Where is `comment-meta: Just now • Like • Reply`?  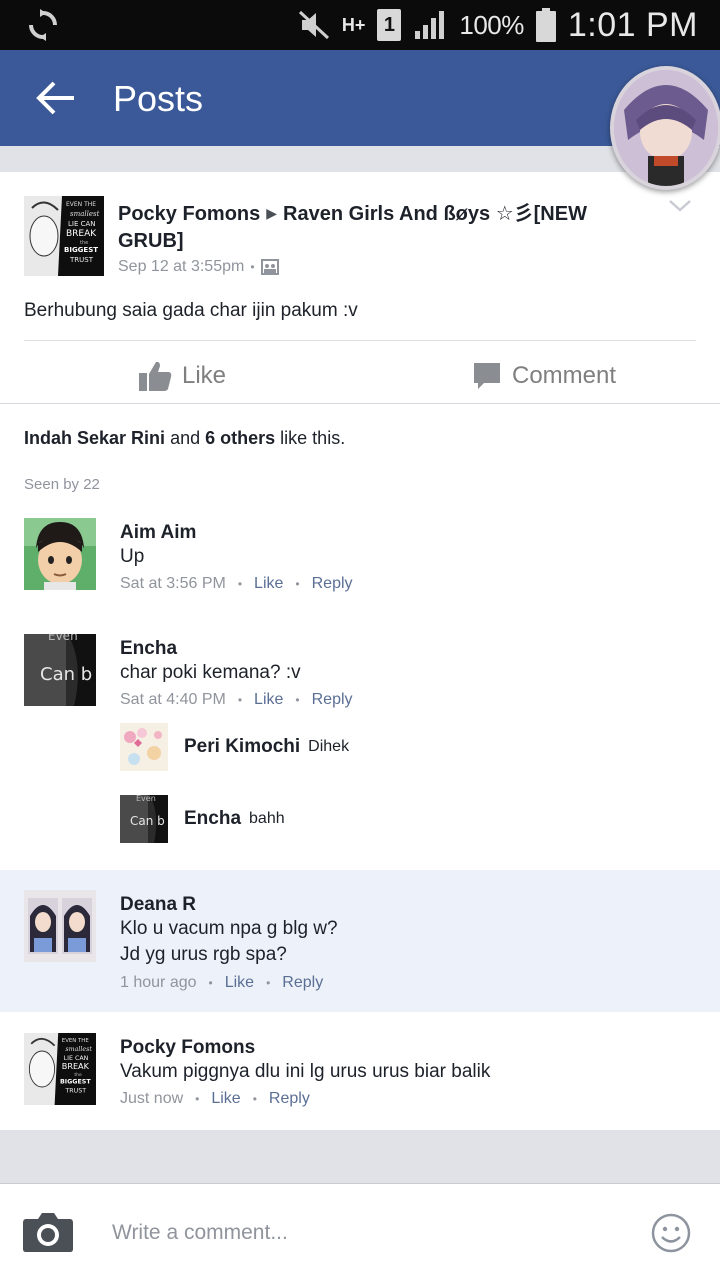 comment-meta: Just now • Like • Reply is located at coordinates (215, 1099).